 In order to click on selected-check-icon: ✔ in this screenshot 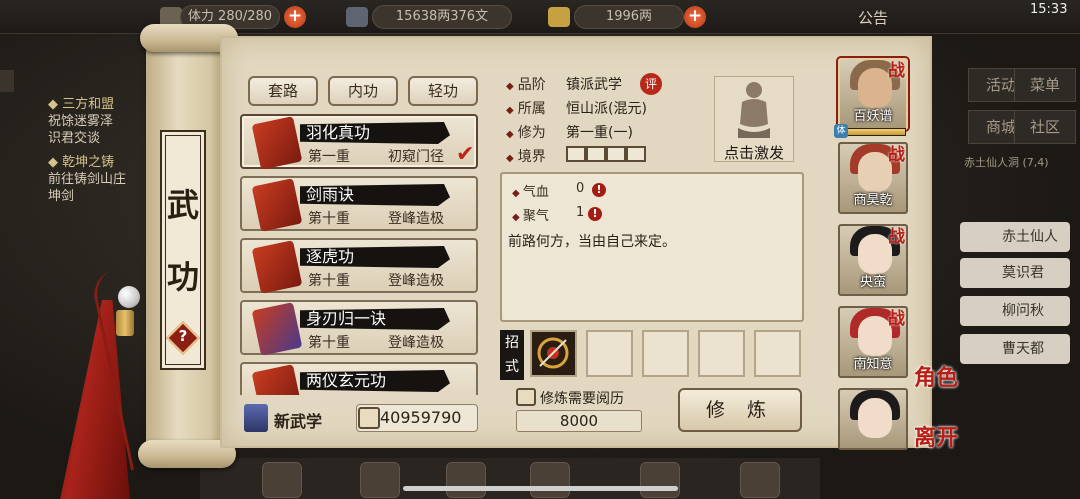, I will do `click(465, 154)`.